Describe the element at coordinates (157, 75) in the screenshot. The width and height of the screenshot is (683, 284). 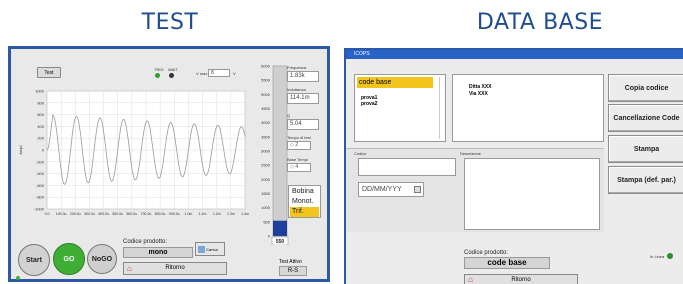
I see `trig-led-icon` at that location.